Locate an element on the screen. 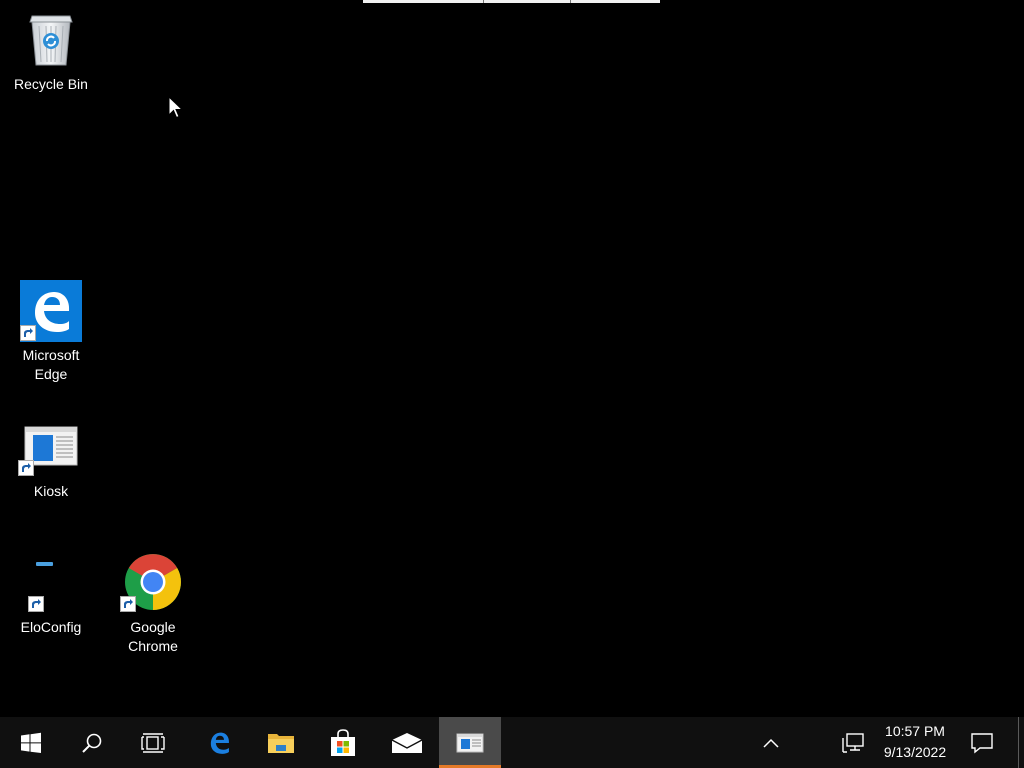 This screenshot has height=768, width=1024. search-button is located at coordinates (92, 742).